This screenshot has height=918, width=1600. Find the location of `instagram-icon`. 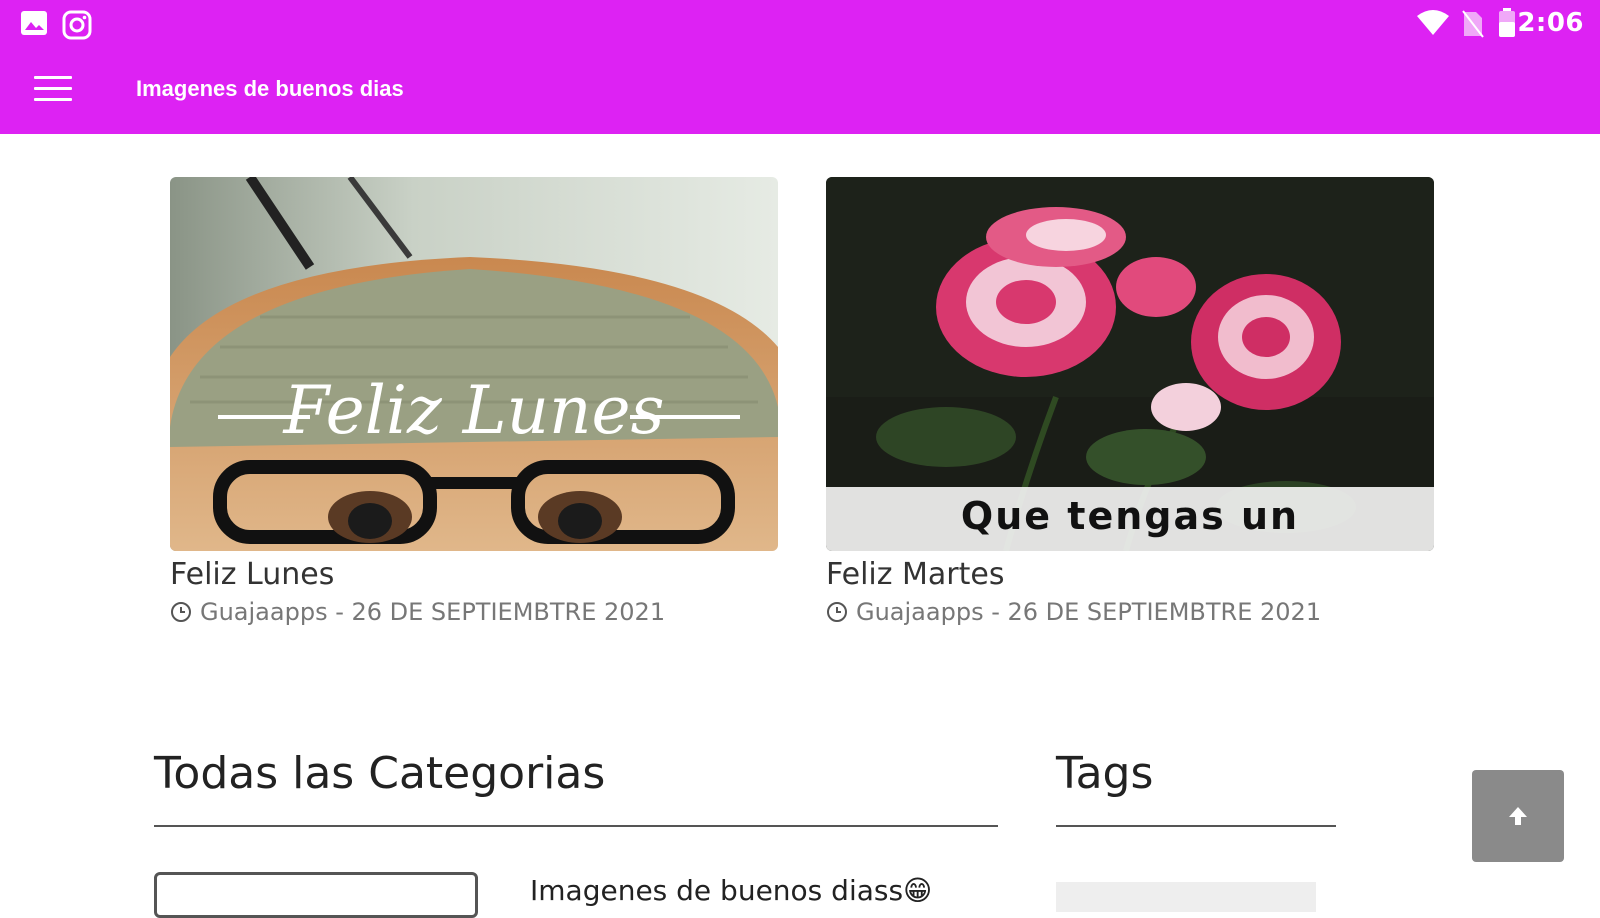

instagram-icon is located at coordinates (77, 25).